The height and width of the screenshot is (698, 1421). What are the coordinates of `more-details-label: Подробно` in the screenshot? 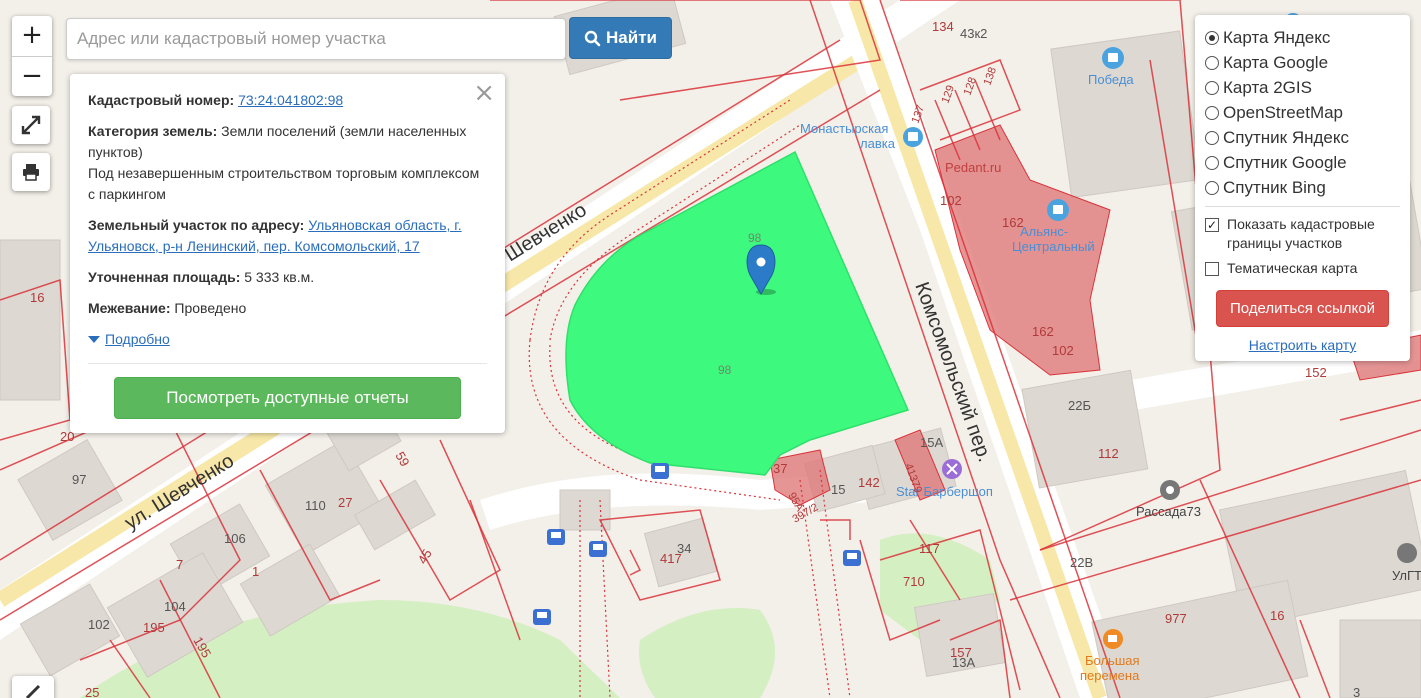 It's located at (137, 339).